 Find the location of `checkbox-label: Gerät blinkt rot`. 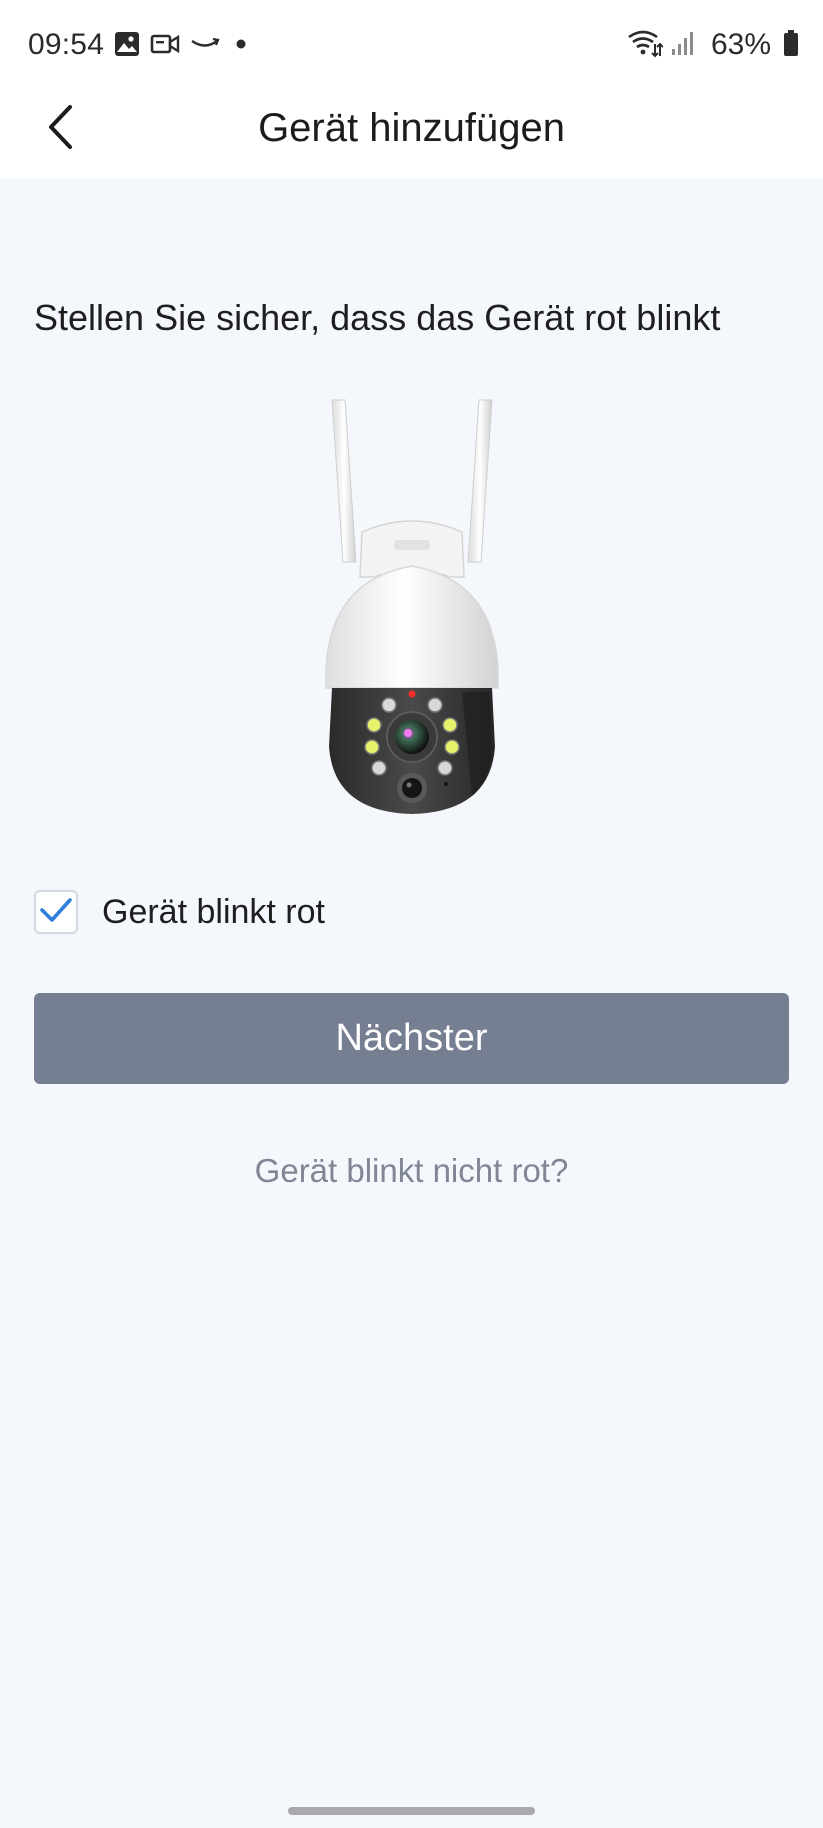

checkbox-label: Gerät blinkt rot is located at coordinates (213, 911).